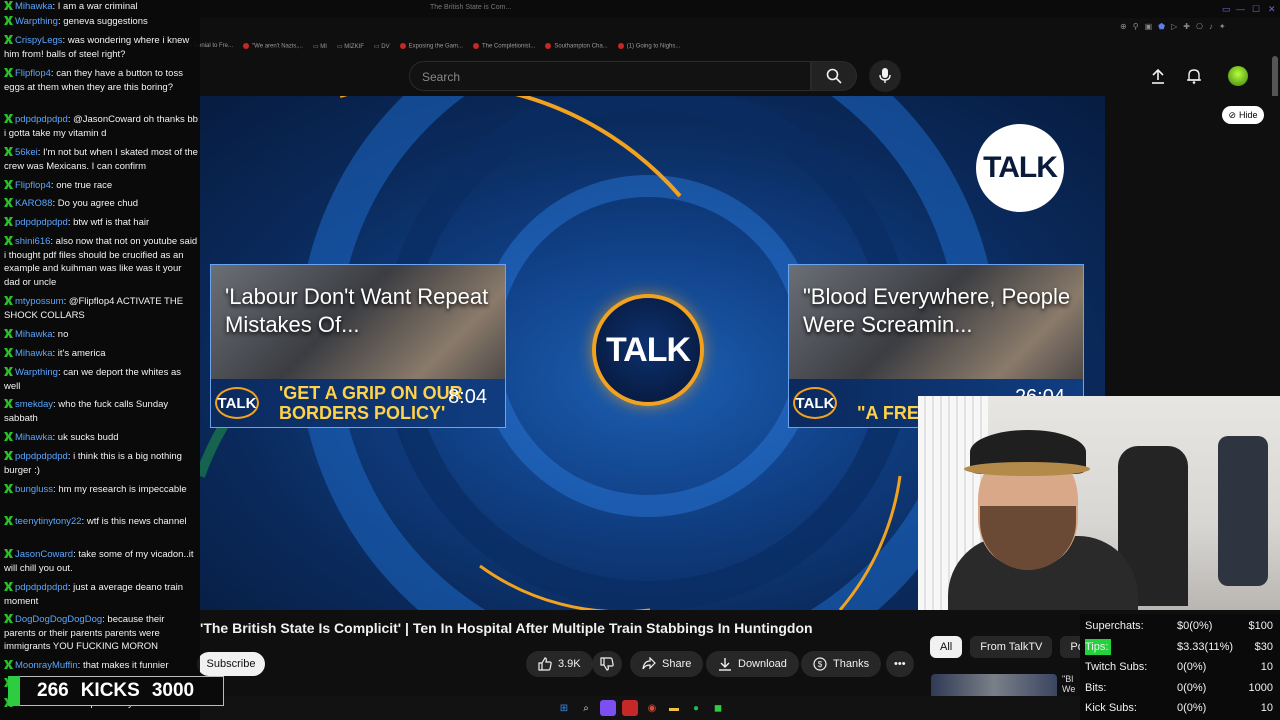 The width and height of the screenshot is (1280, 720). What do you see at coordinates (1114, 626) in the screenshot?
I see `donation-label: Superchats:` at bounding box center [1114, 626].